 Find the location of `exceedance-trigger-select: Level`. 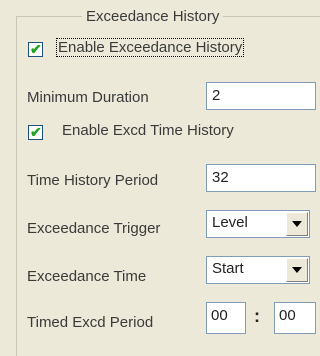

exceedance-trigger-select: Level is located at coordinates (258, 224).